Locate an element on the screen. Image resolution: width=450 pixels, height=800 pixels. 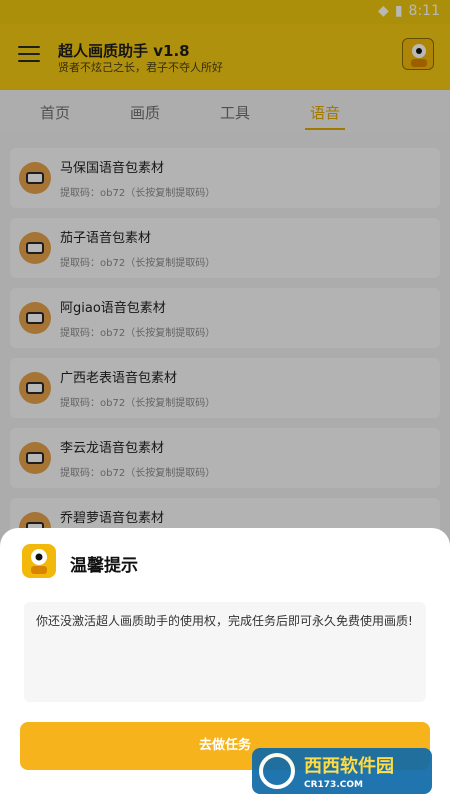
app-logo-icon is located at coordinates (39, 561).